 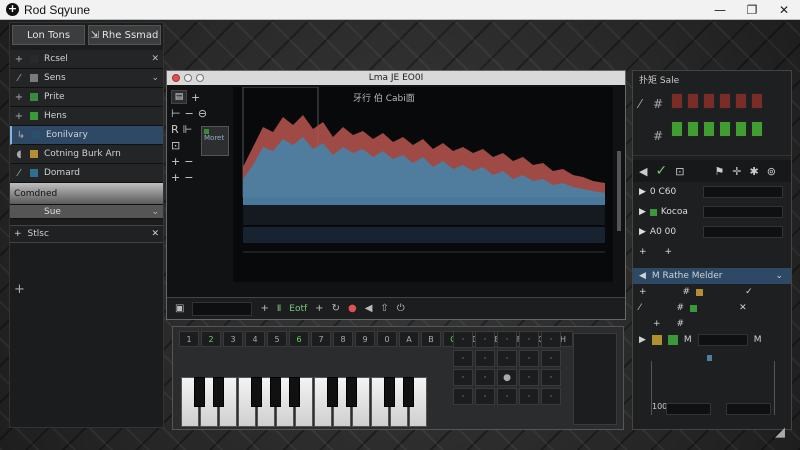 What do you see at coordinates (643, 171) in the screenshot?
I see `left-arrow-icon: ◀` at bounding box center [643, 171].